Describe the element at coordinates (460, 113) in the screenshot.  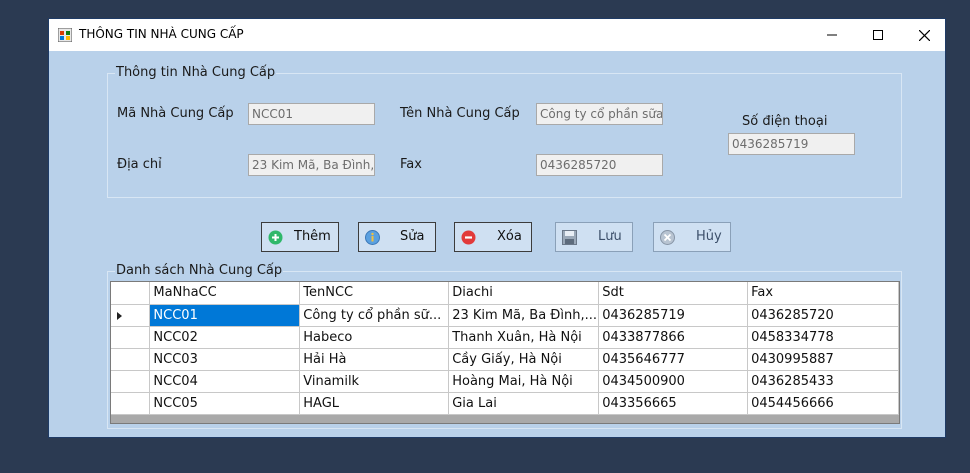
I see `ten-label: Tên Nhà Cung Cấp` at that location.